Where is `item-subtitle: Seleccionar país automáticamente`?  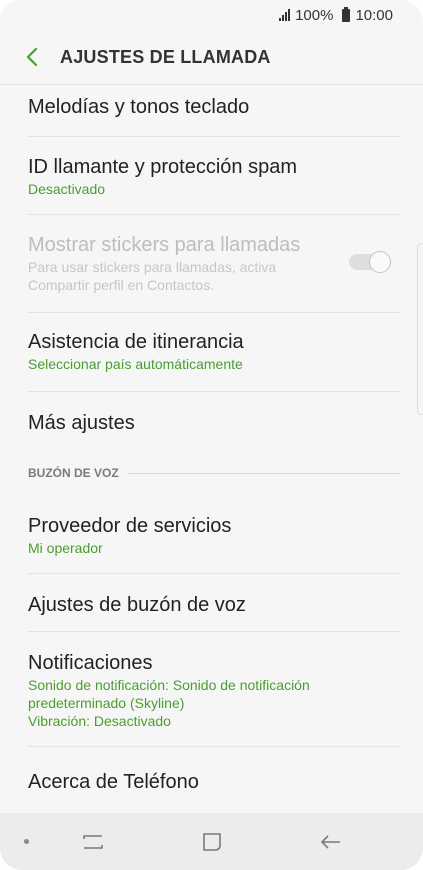 item-subtitle: Seleccionar país automáticamente is located at coordinates (135, 364).